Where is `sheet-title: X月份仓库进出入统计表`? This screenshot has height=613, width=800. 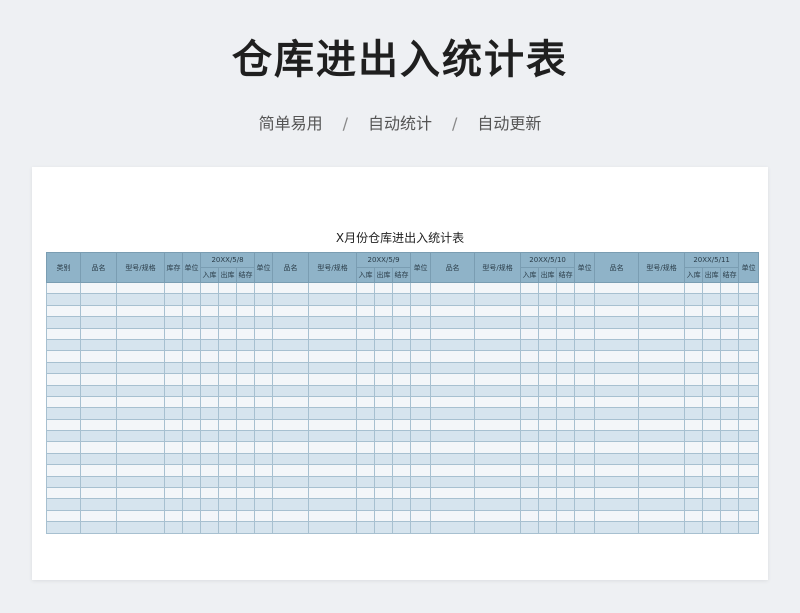
sheet-title: X月份仓库进出入统计表 is located at coordinates (400, 238).